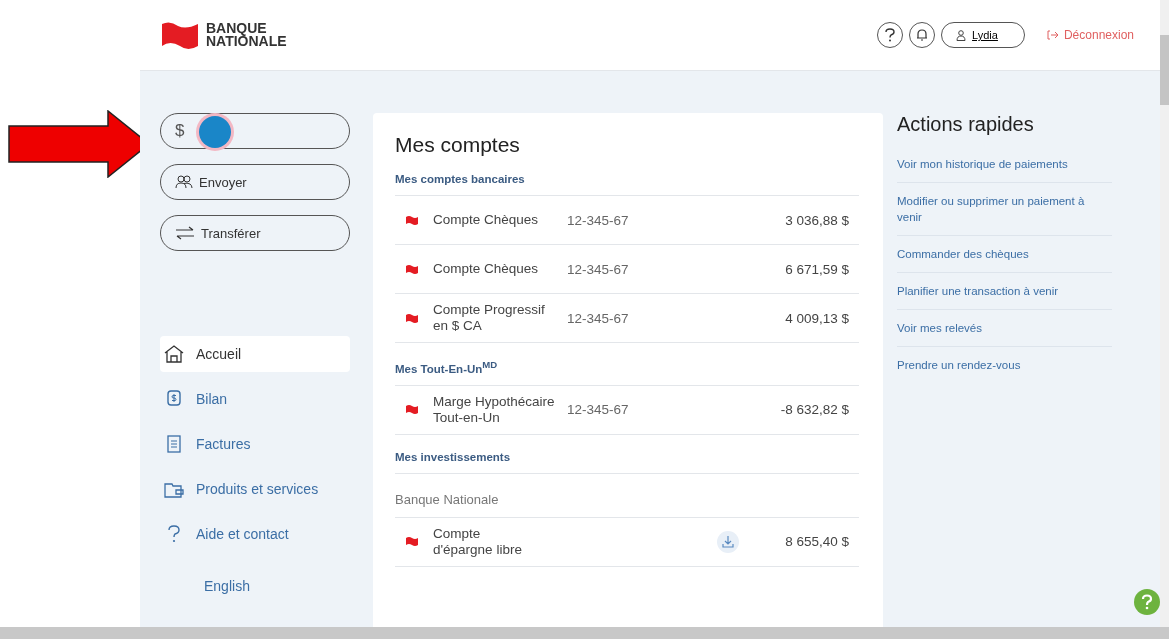 The image size is (1169, 639). I want to click on card-title: Mes comptes, so click(458, 145).